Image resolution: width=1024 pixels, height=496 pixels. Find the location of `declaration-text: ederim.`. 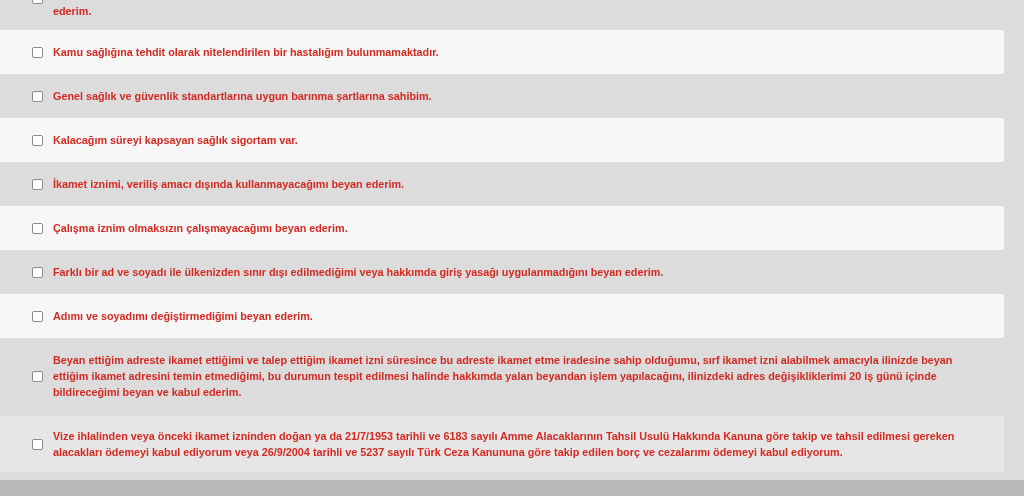

declaration-text: ederim. is located at coordinates (72, 11).